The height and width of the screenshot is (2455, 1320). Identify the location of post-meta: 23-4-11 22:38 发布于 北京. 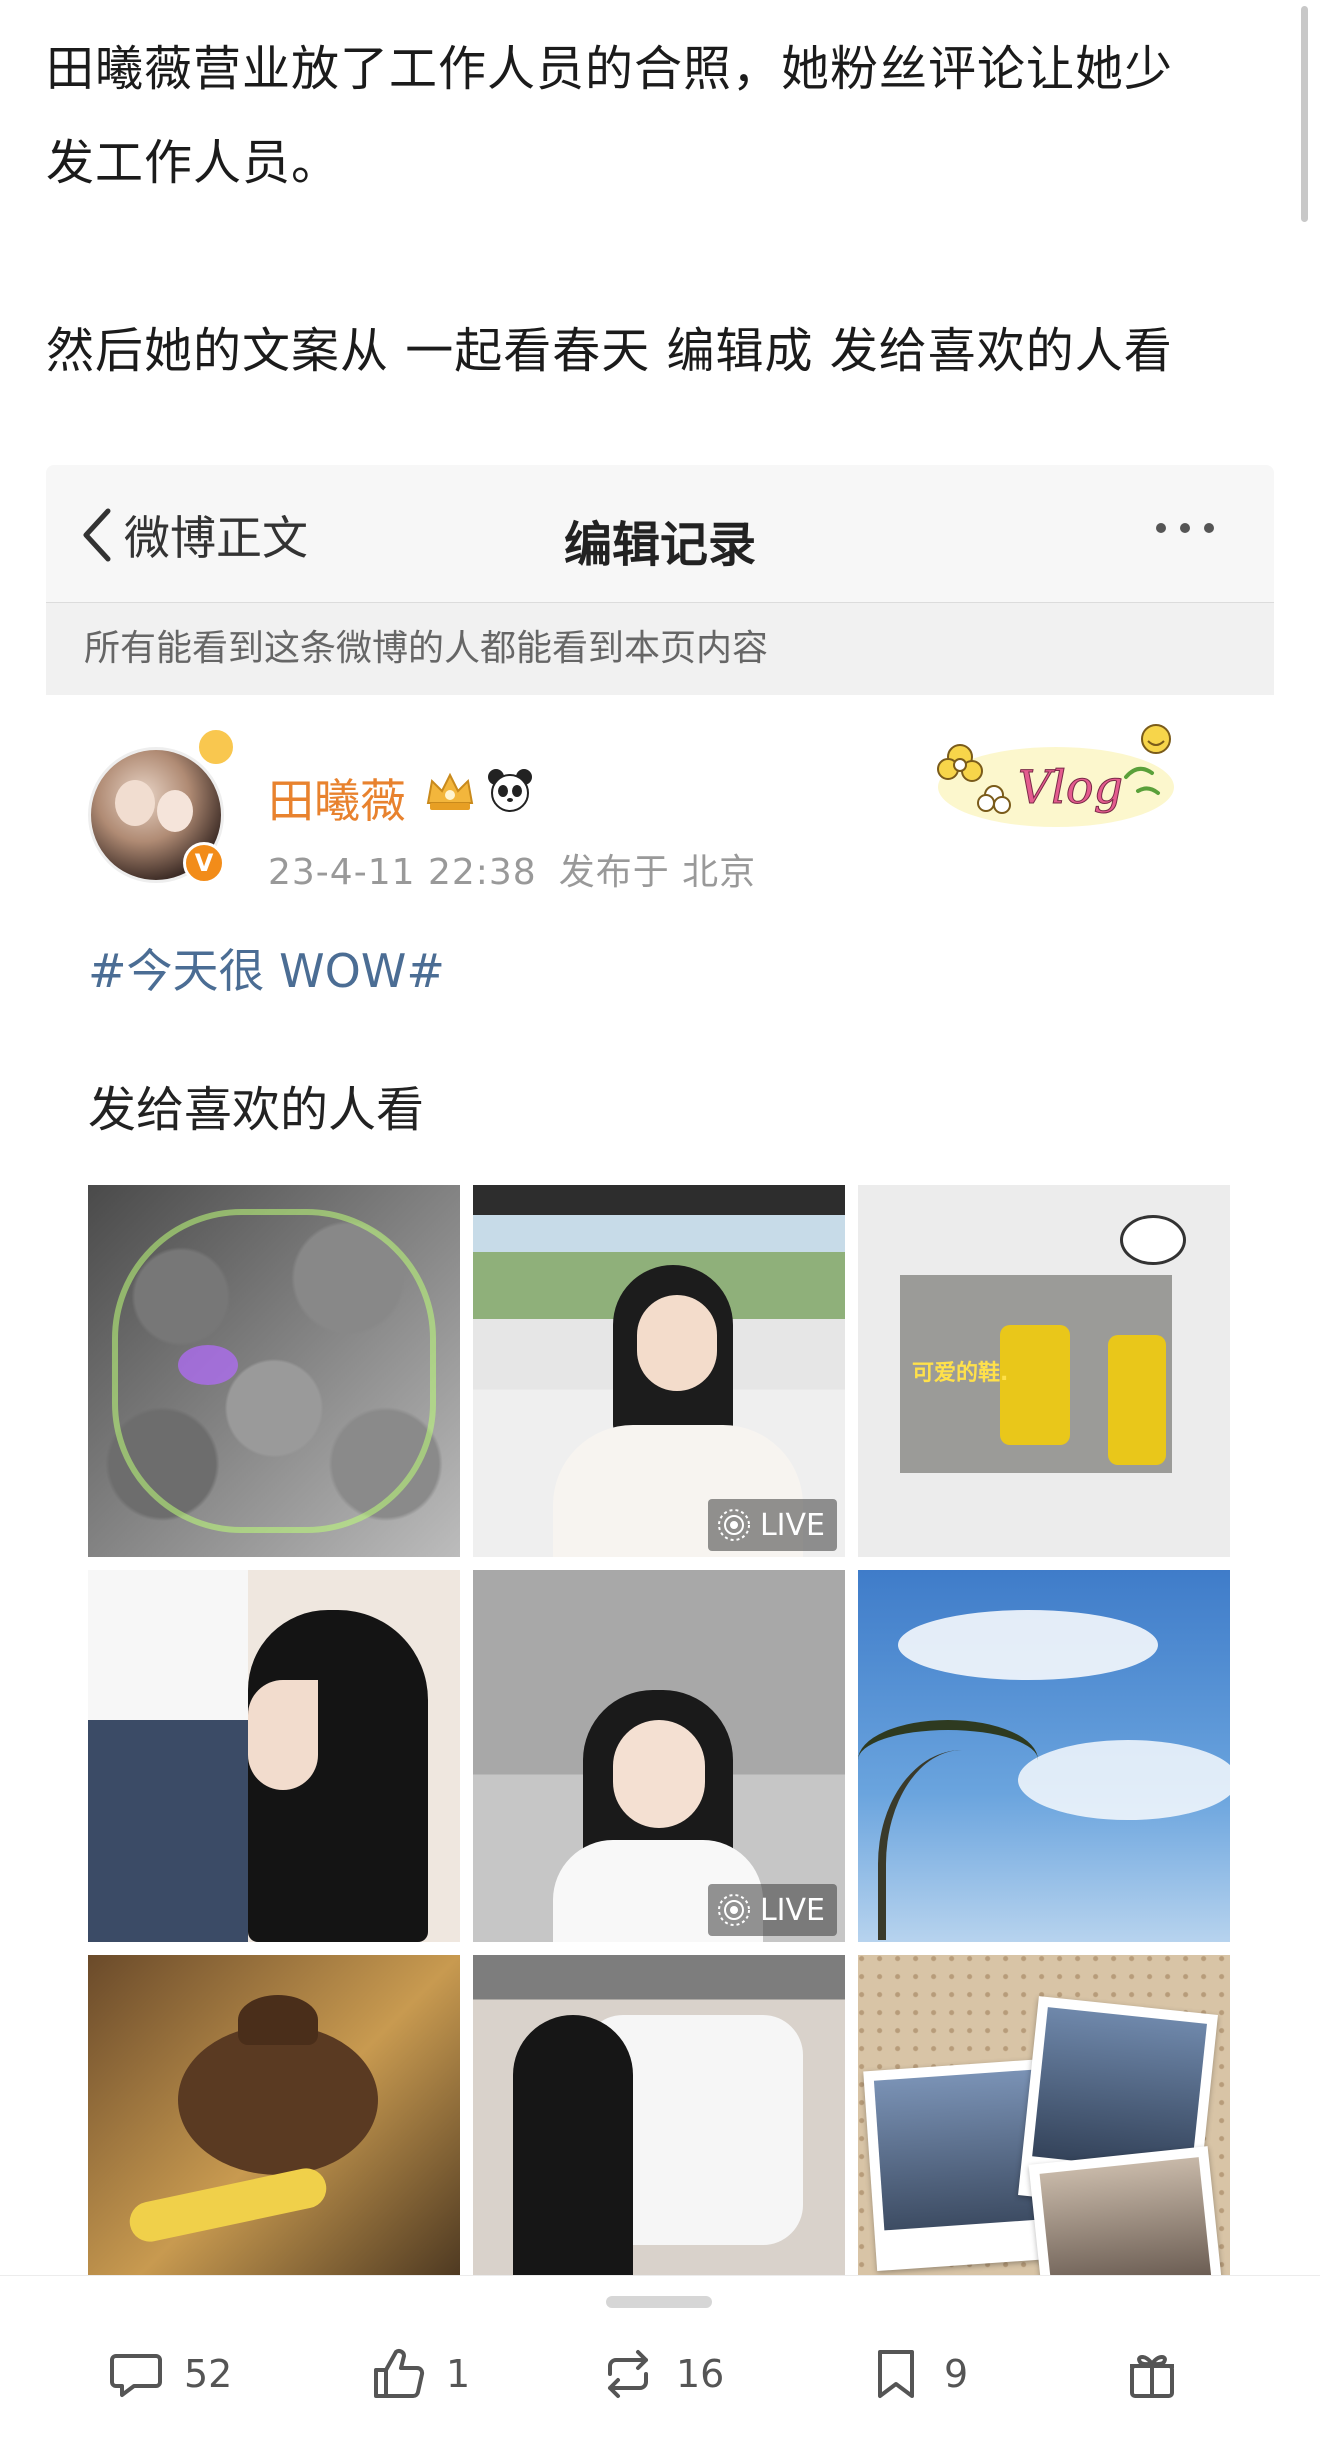
(512, 869).